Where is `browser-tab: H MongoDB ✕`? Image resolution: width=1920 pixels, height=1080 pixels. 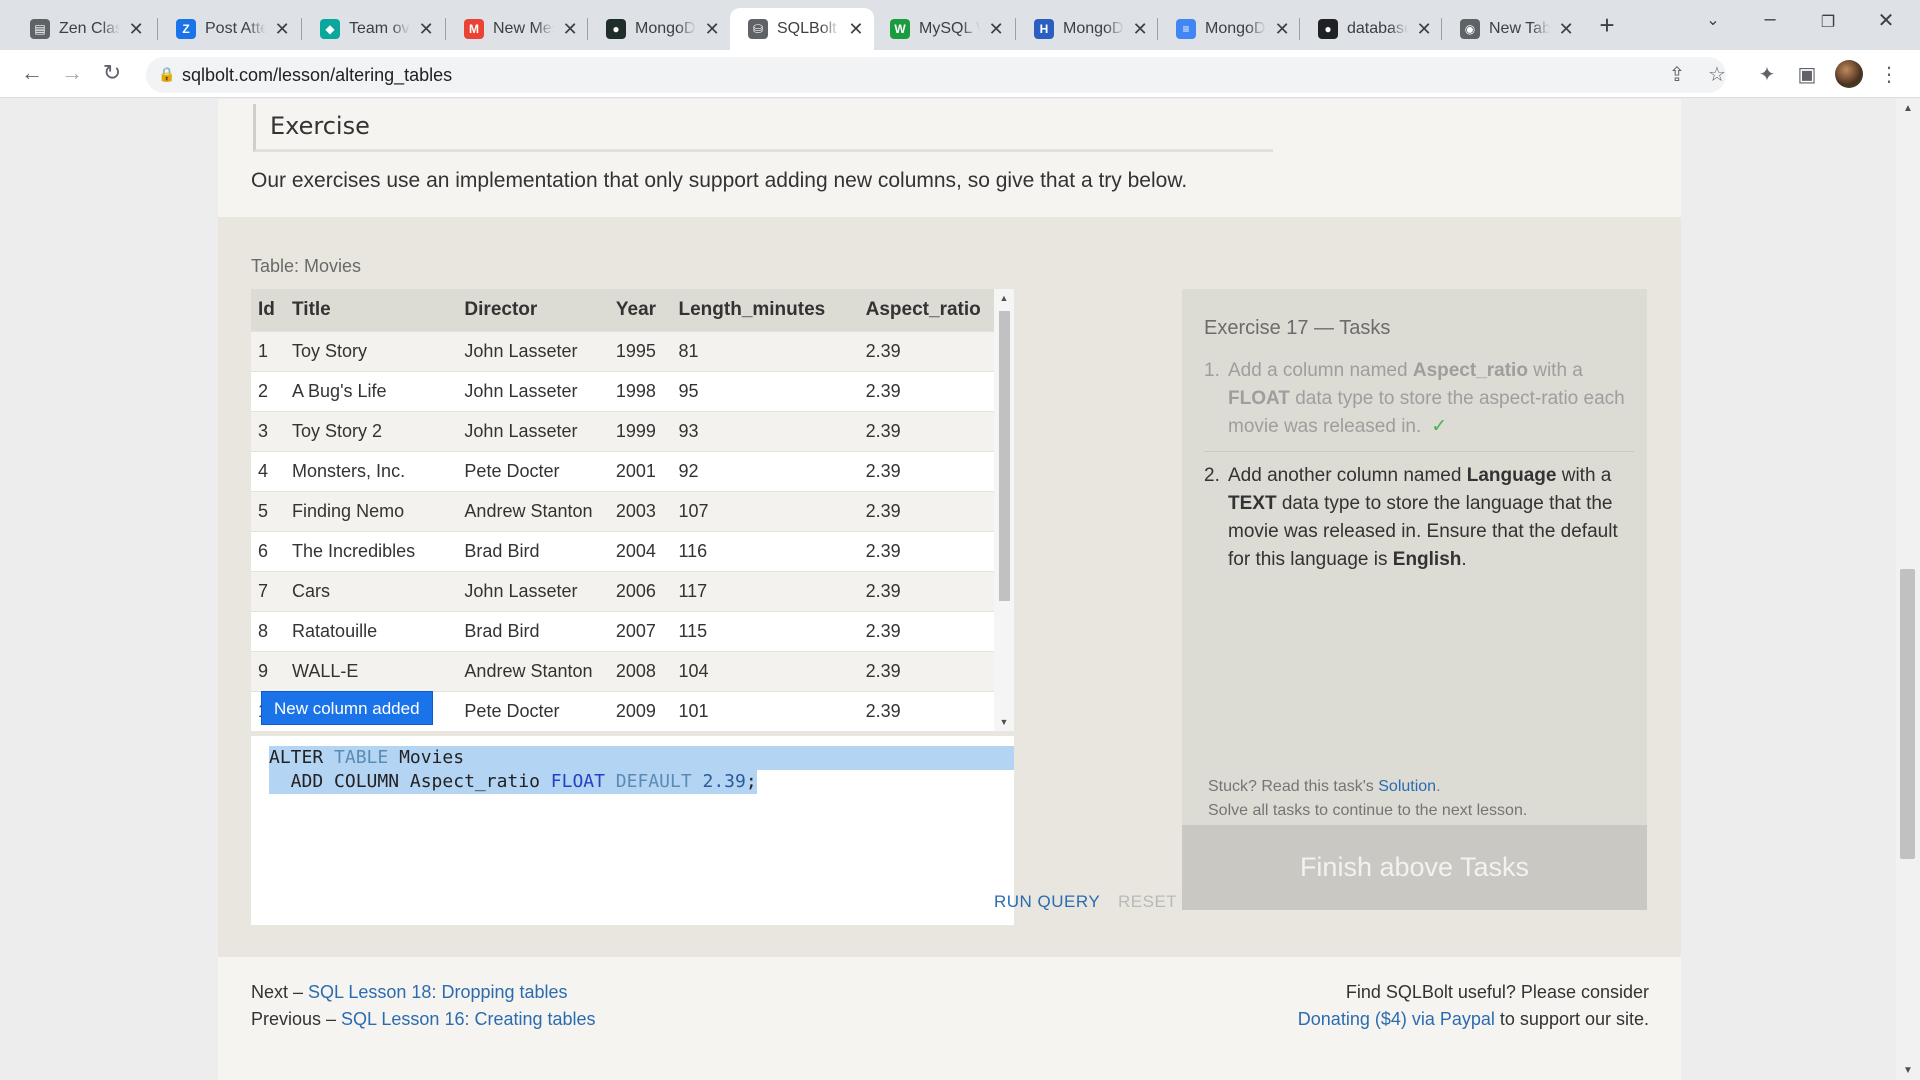
browser-tab: H MongoDB ✕ is located at coordinates (1087, 29).